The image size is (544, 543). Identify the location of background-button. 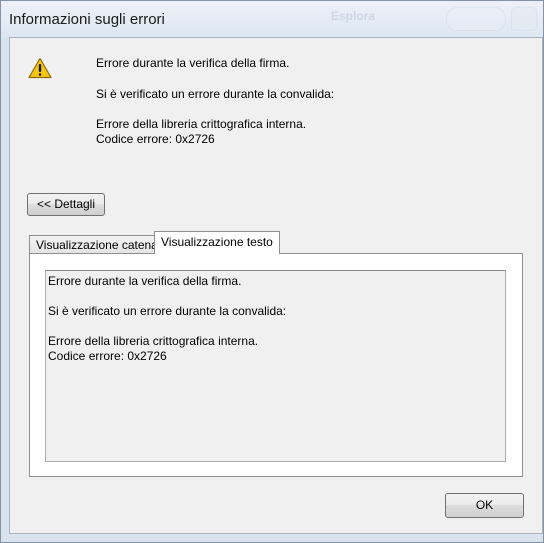
(524, 19).